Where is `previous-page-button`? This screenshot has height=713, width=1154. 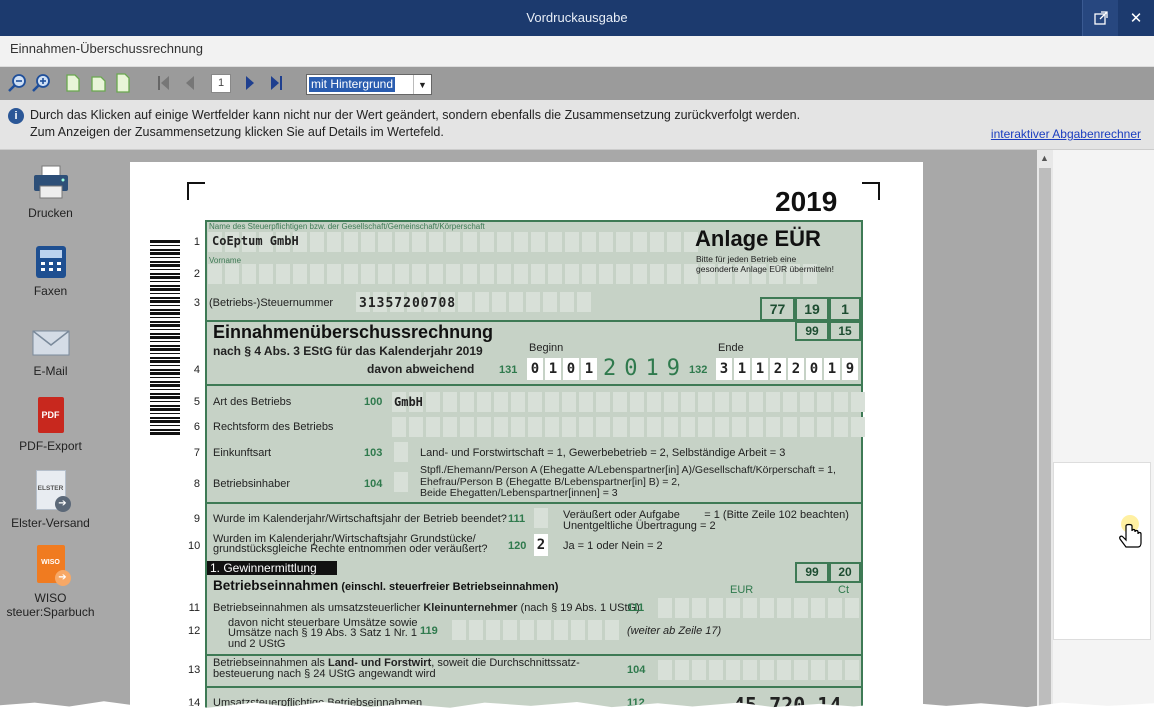 previous-page-button is located at coordinates (190, 83).